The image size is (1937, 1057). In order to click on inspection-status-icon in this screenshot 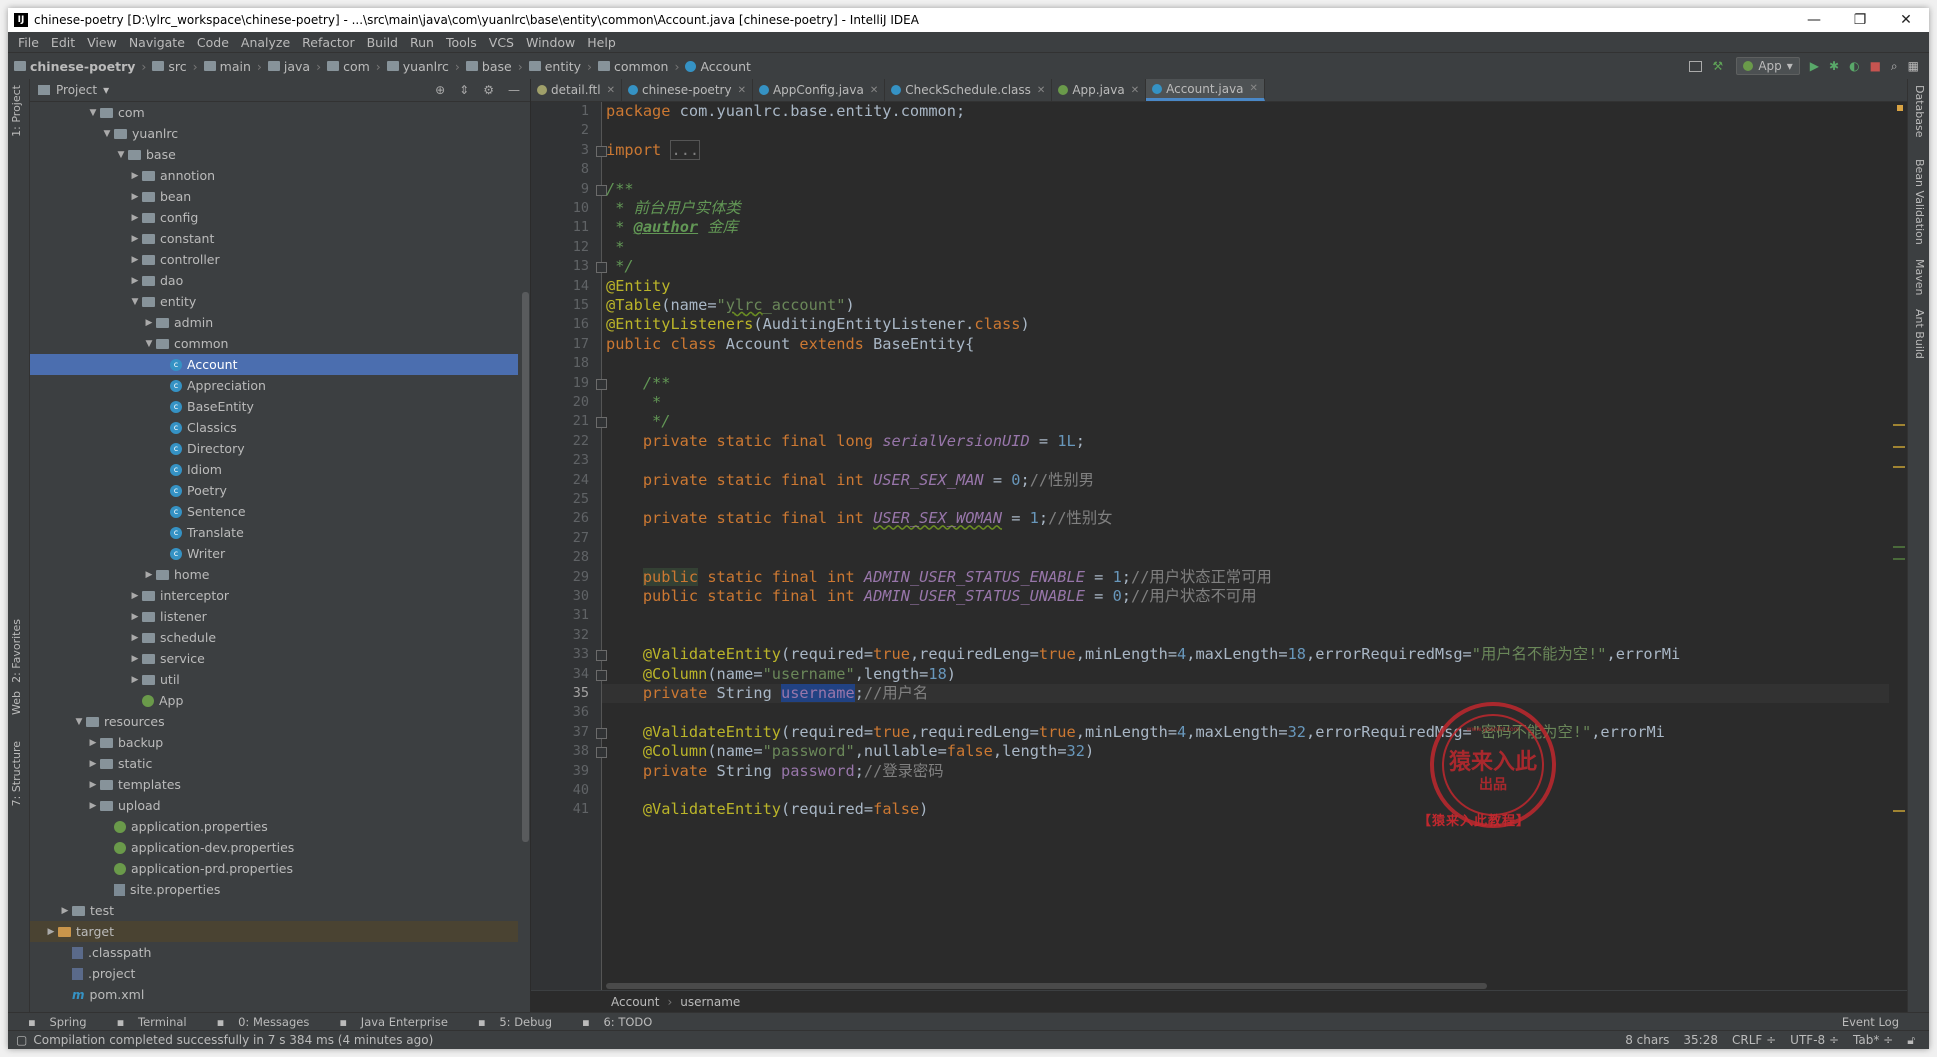, I will do `click(1900, 108)`.